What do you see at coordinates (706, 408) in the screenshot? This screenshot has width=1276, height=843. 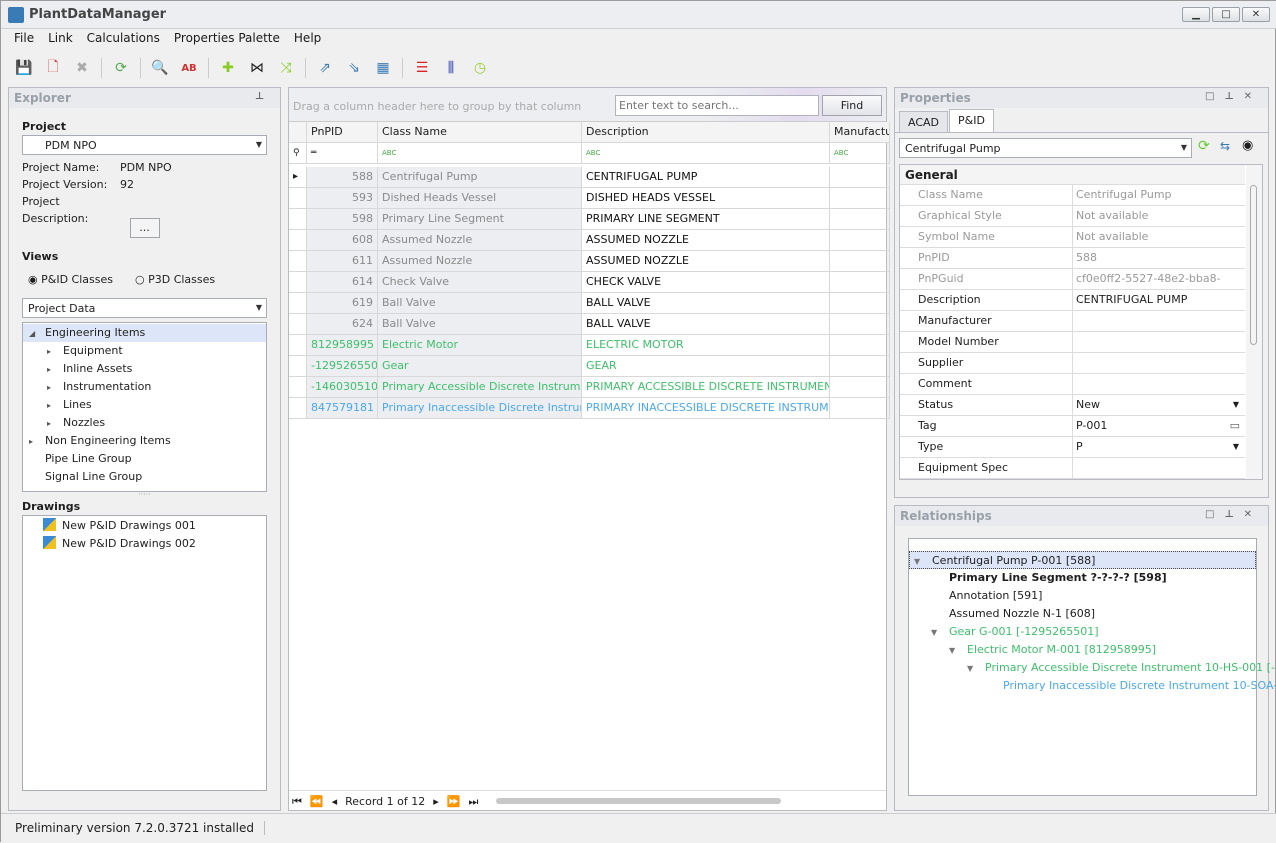 I see `cell-description: PRIMARY INACCESSIBLE DISCRETE INSTRUMENT` at bounding box center [706, 408].